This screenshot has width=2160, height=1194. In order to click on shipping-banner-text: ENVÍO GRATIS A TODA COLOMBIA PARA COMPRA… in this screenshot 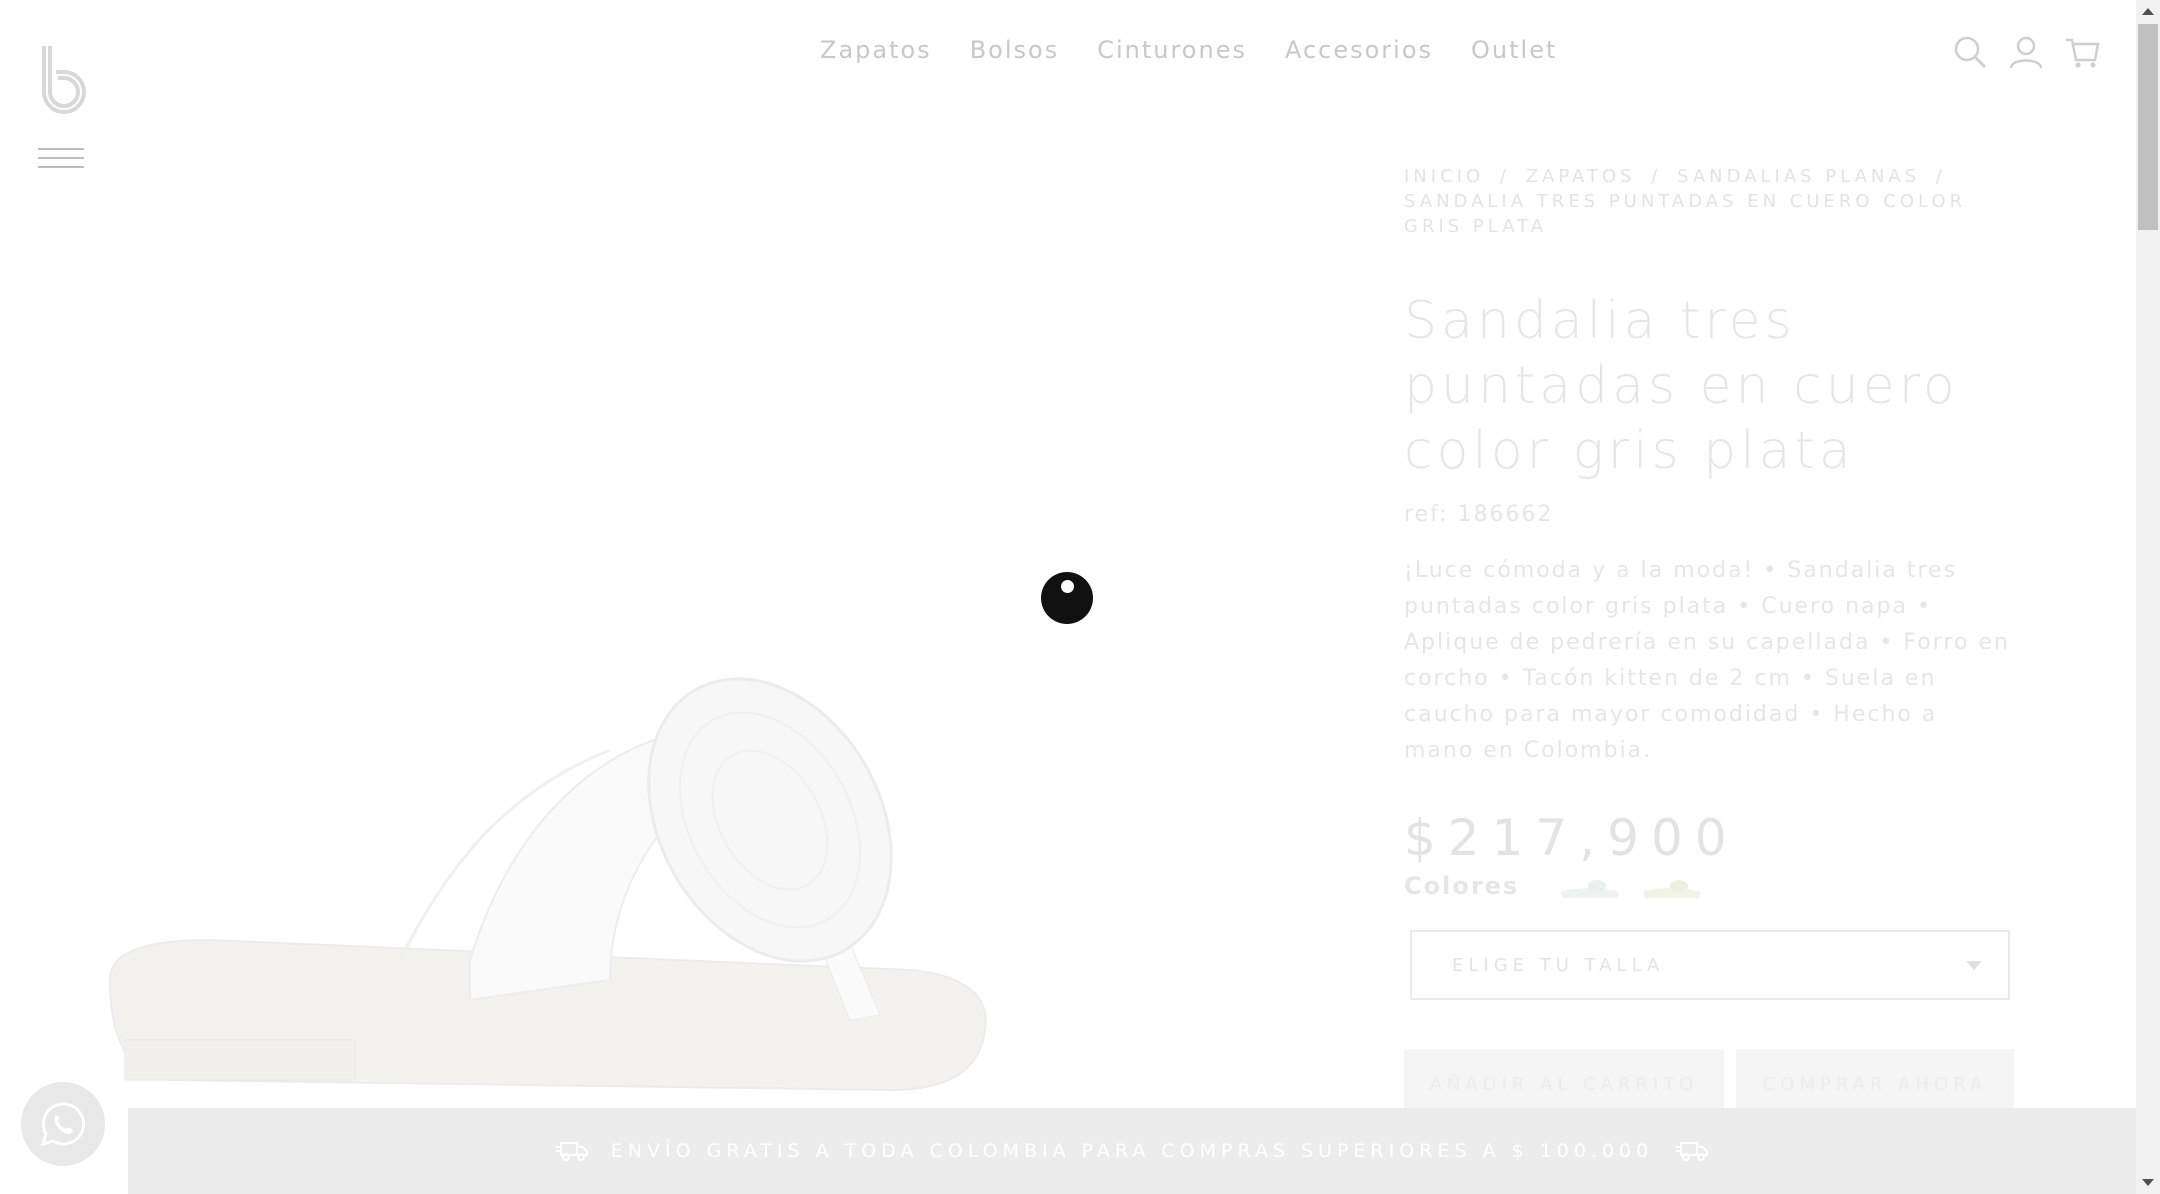, I will do `click(1132, 1151)`.